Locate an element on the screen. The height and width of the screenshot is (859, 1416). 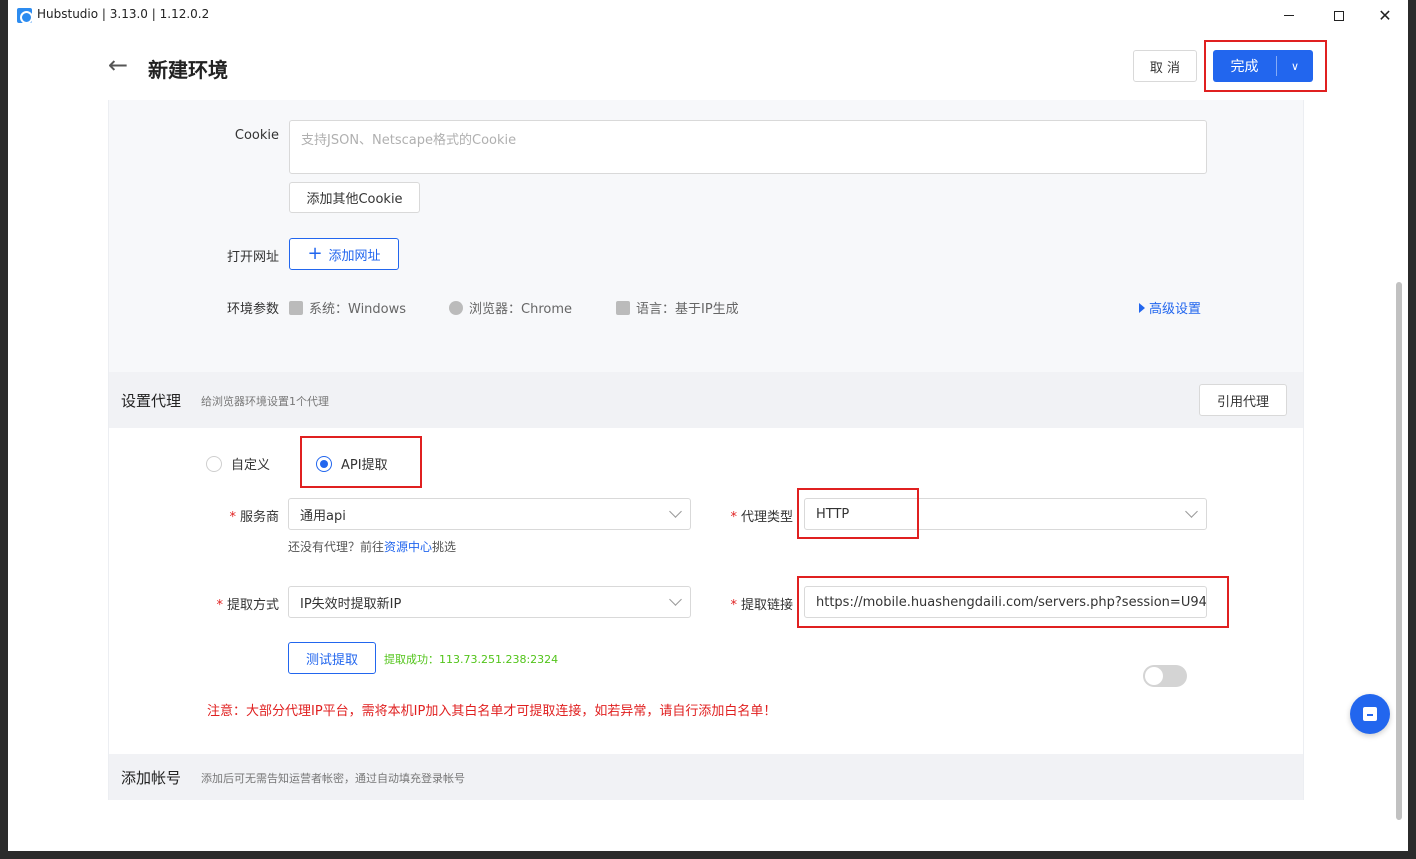
cookie-textarea: 支持JSON、Netscape格式的Cookie is located at coordinates (748, 147).